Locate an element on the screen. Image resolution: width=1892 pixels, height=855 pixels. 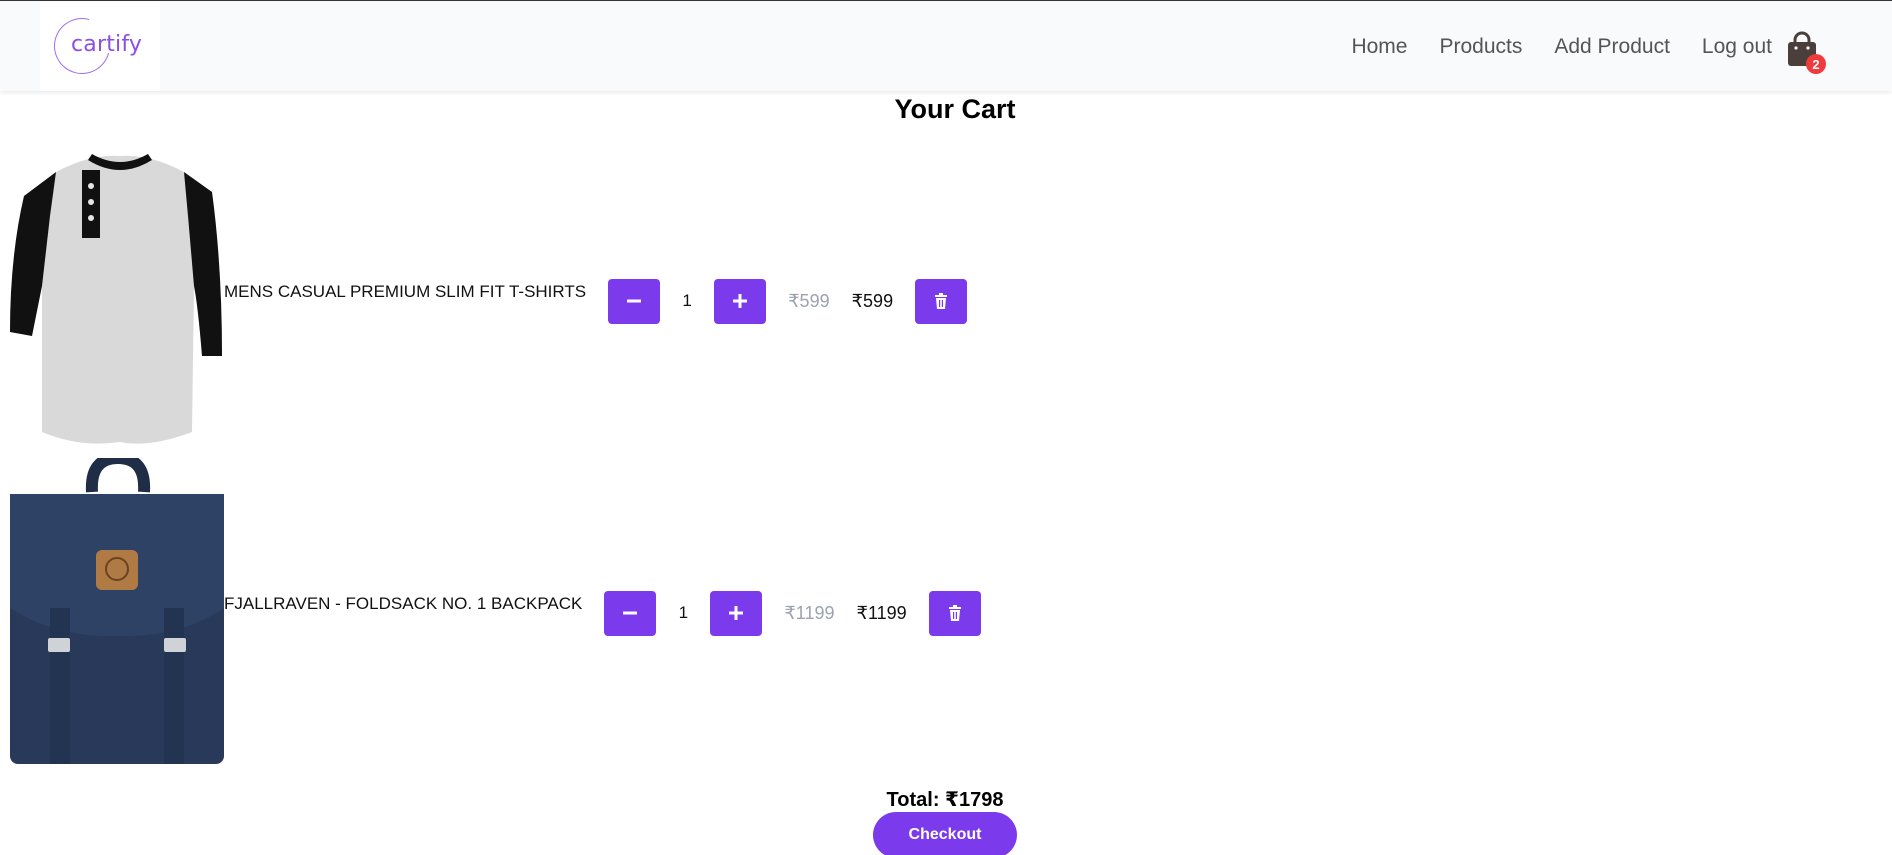
backpack-product-image is located at coordinates (117, 611).